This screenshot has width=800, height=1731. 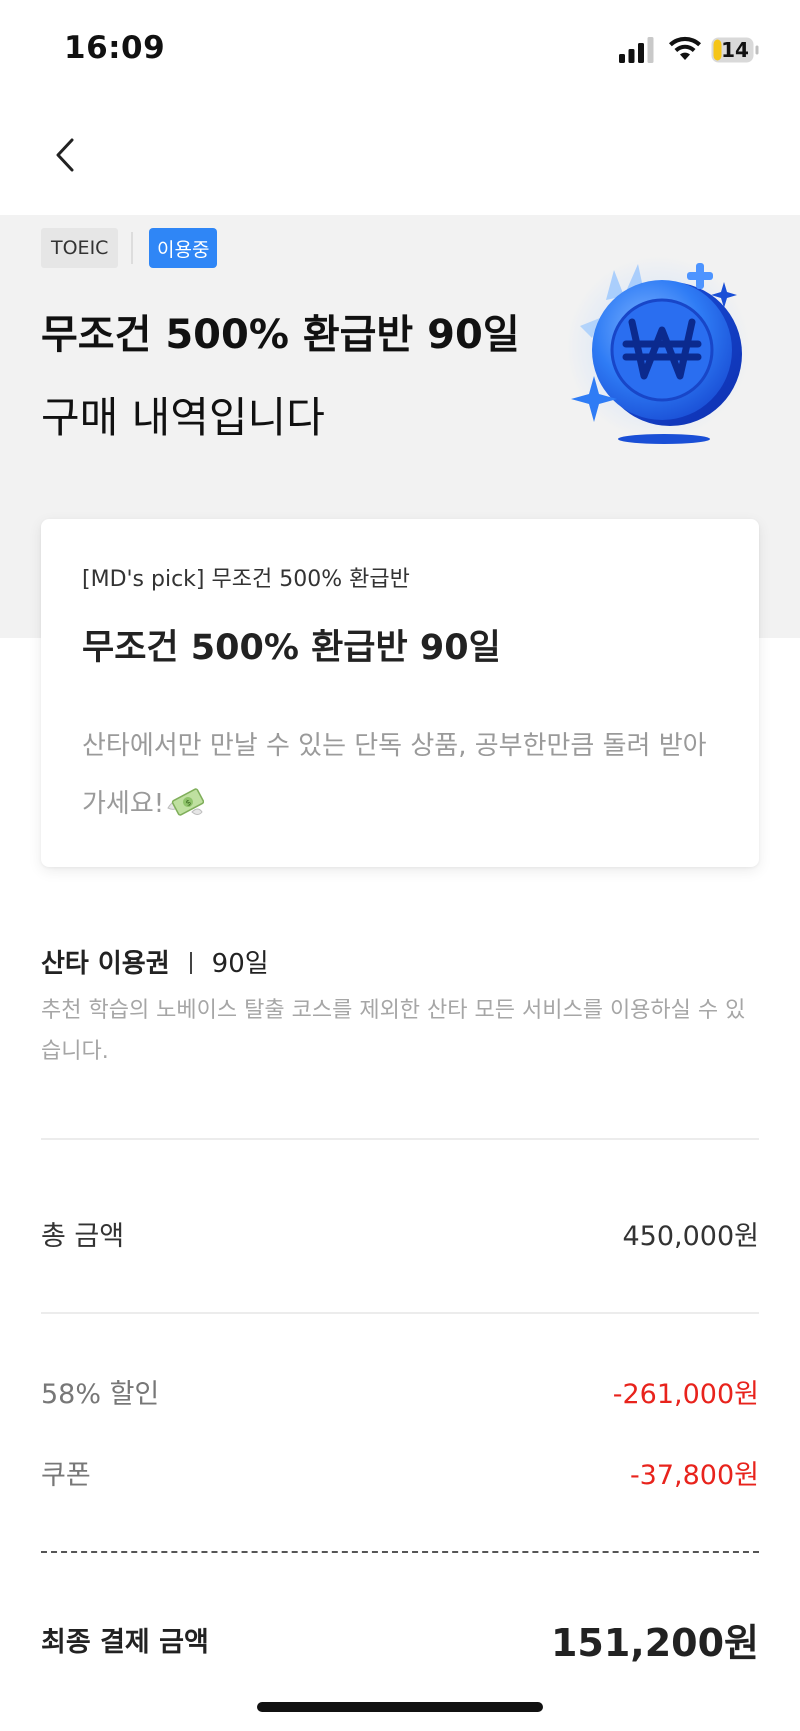 I want to click on status-bar: 16:09 14, so click(x=400, y=50).